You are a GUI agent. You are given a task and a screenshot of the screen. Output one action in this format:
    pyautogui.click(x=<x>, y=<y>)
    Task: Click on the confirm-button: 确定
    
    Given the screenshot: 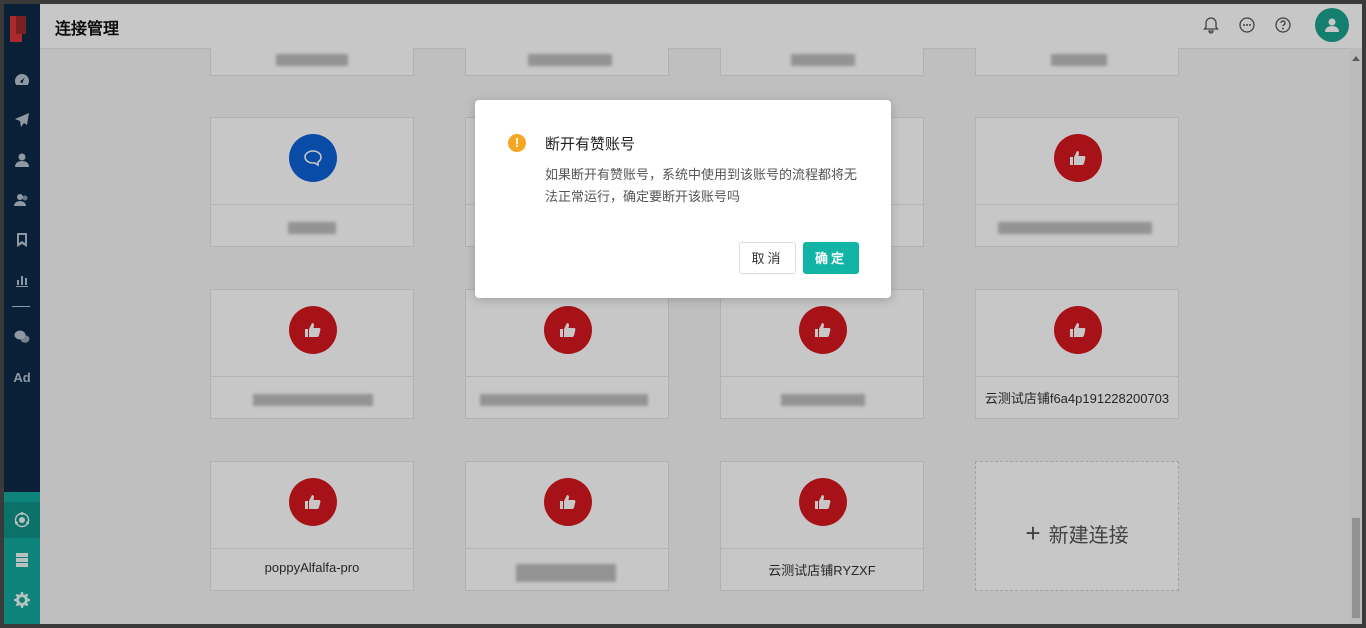 What is the action you would take?
    pyautogui.click(x=831, y=258)
    